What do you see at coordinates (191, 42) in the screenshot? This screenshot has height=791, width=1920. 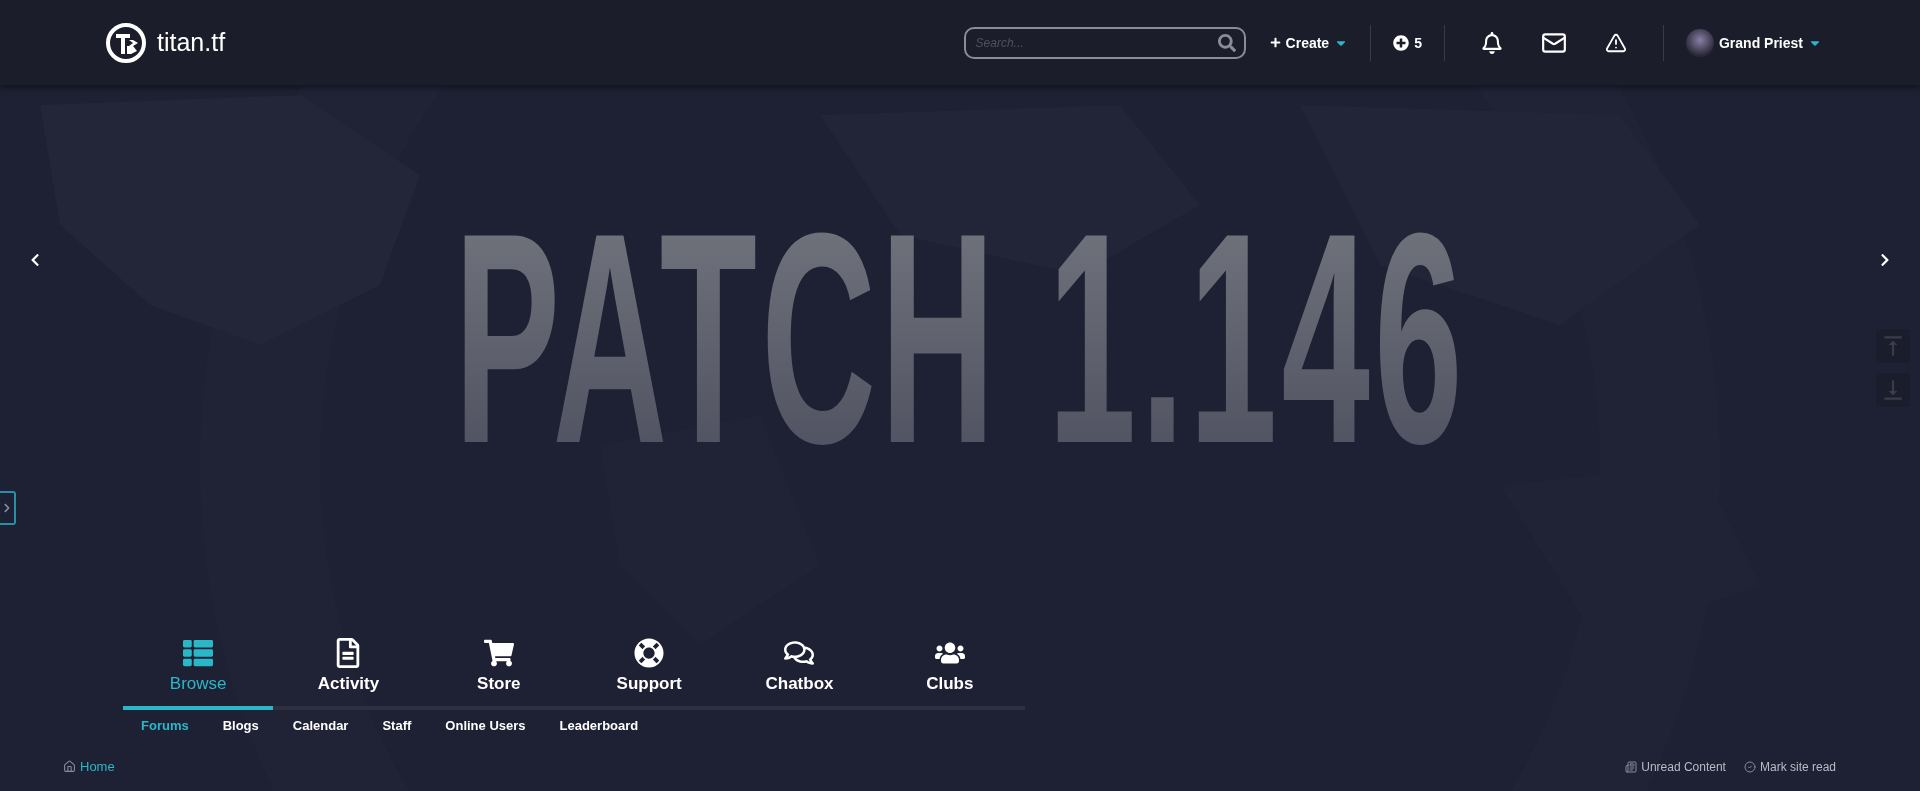 I see `site-name: titan.tf` at bounding box center [191, 42].